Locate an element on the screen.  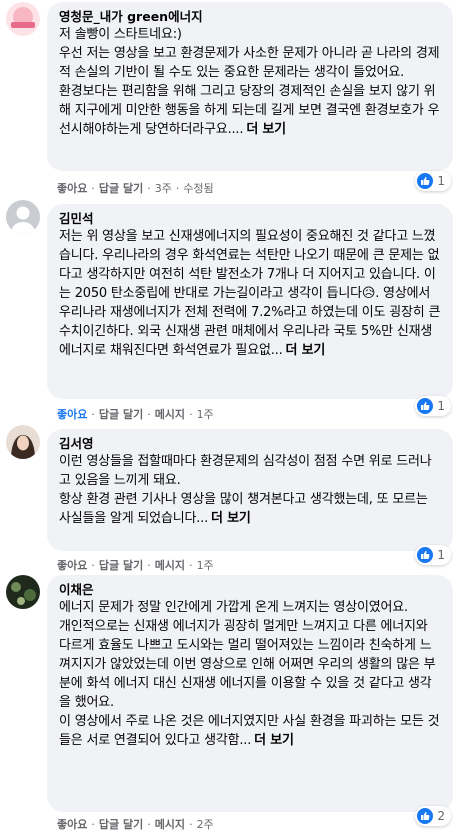
comment-actions: 좋아요 · 답글 달기 · 3주 · 수정됨 is located at coordinates (135, 189).